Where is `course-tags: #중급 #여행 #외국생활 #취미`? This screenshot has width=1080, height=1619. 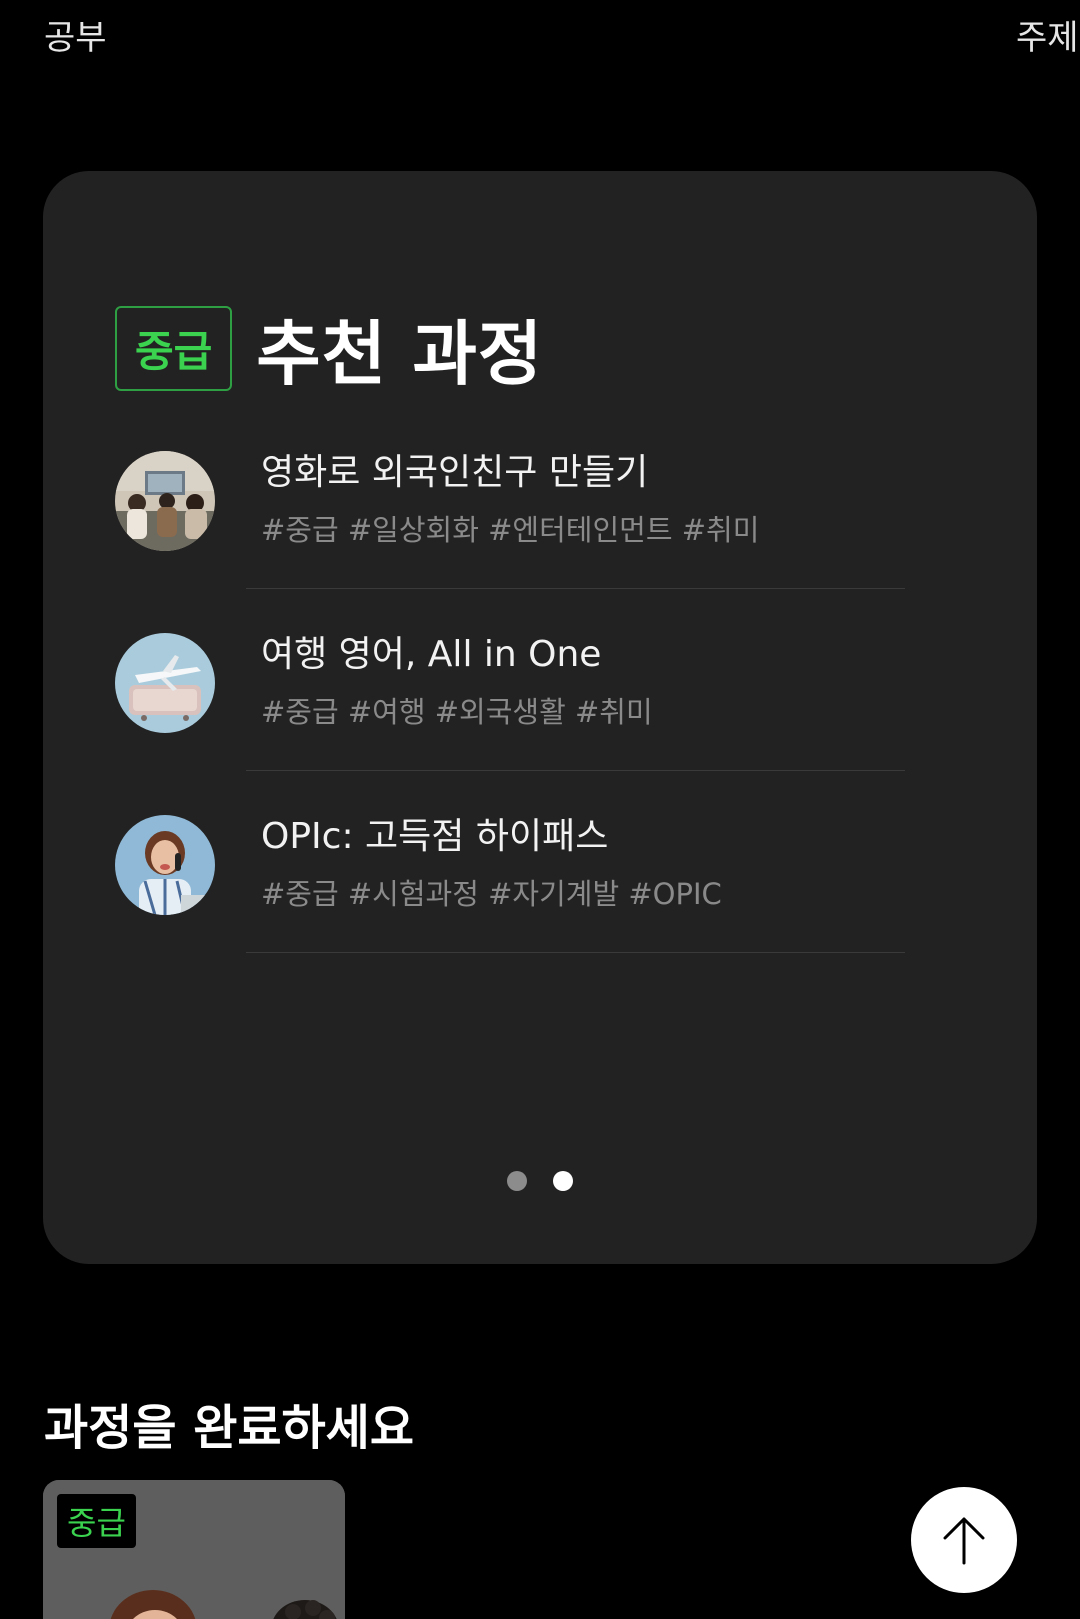 course-tags: #중급 #여행 #외국생활 #취미 is located at coordinates (457, 712).